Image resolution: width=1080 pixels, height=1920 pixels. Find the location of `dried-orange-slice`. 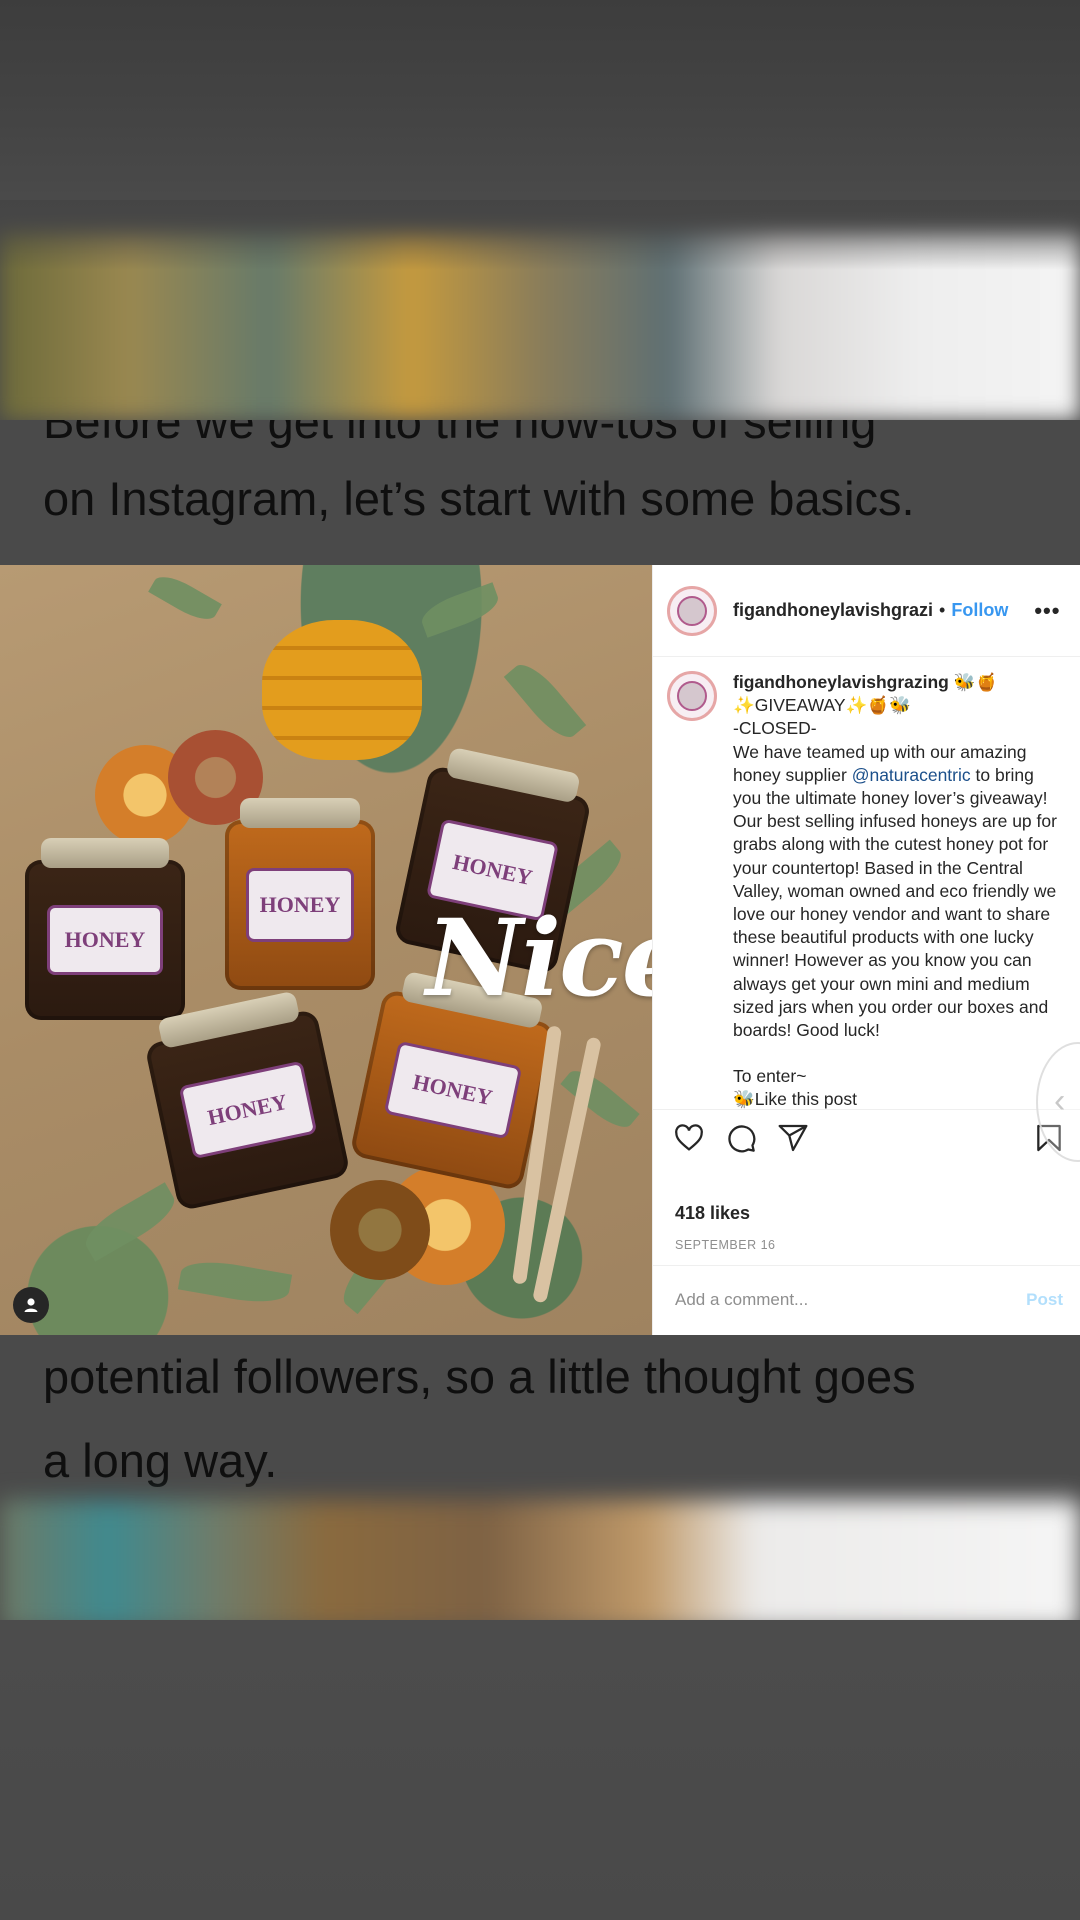

dried-orange-slice is located at coordinates (380, 1230).